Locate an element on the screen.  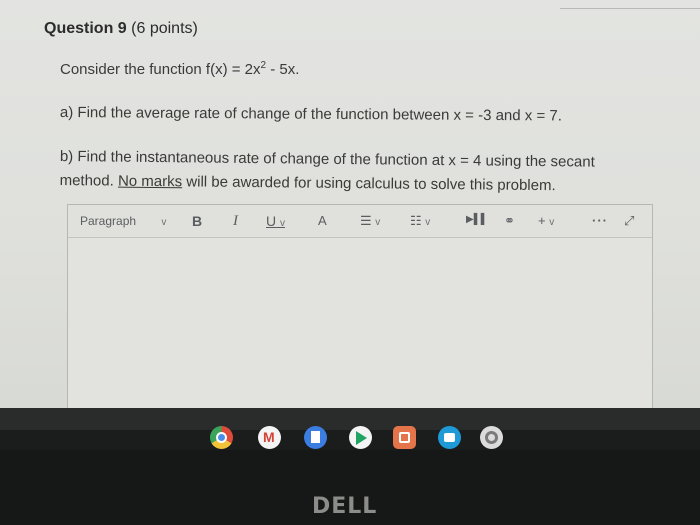
link-icon: ⚭ is located at coordinates (509, 221).